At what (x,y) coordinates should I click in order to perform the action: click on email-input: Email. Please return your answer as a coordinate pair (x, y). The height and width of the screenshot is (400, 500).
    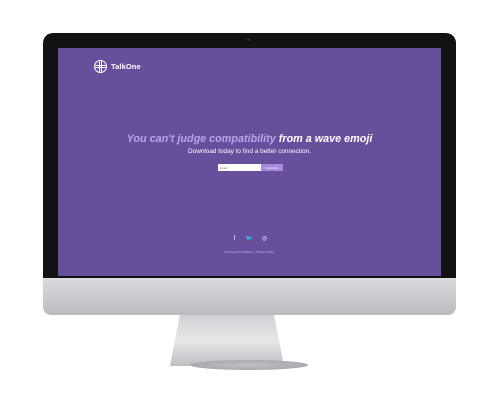
    Looking at the image, I should click on (239, 167).